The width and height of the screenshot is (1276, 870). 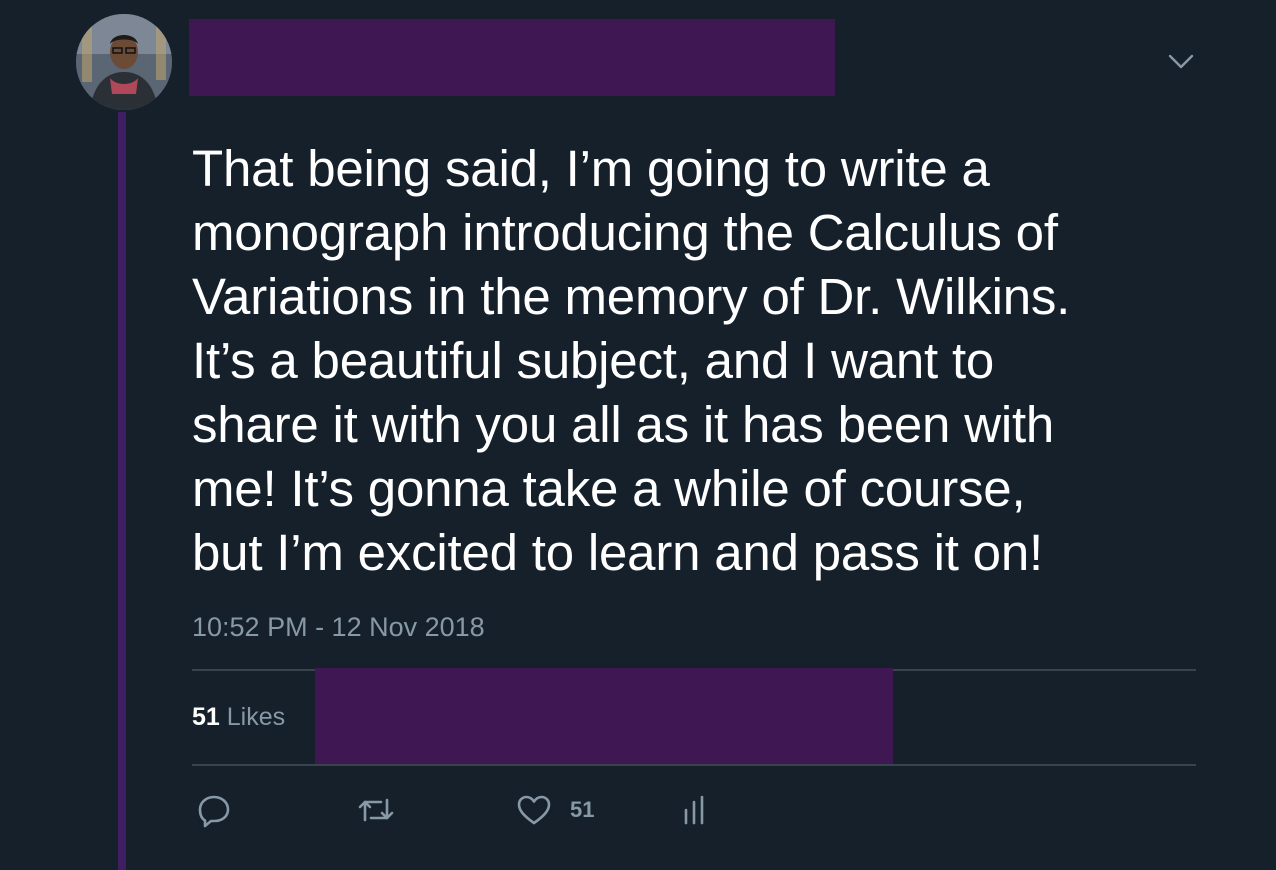 I want to click on tweet-timestamp: 10:52 PM - 12 Nov 2018, so click(x=338, y=627).